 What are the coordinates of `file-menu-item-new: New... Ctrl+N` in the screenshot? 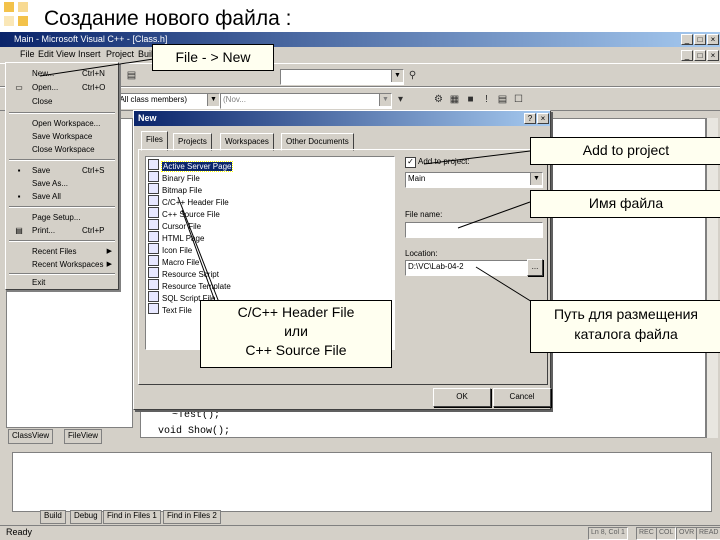 It's located at (62, 73).